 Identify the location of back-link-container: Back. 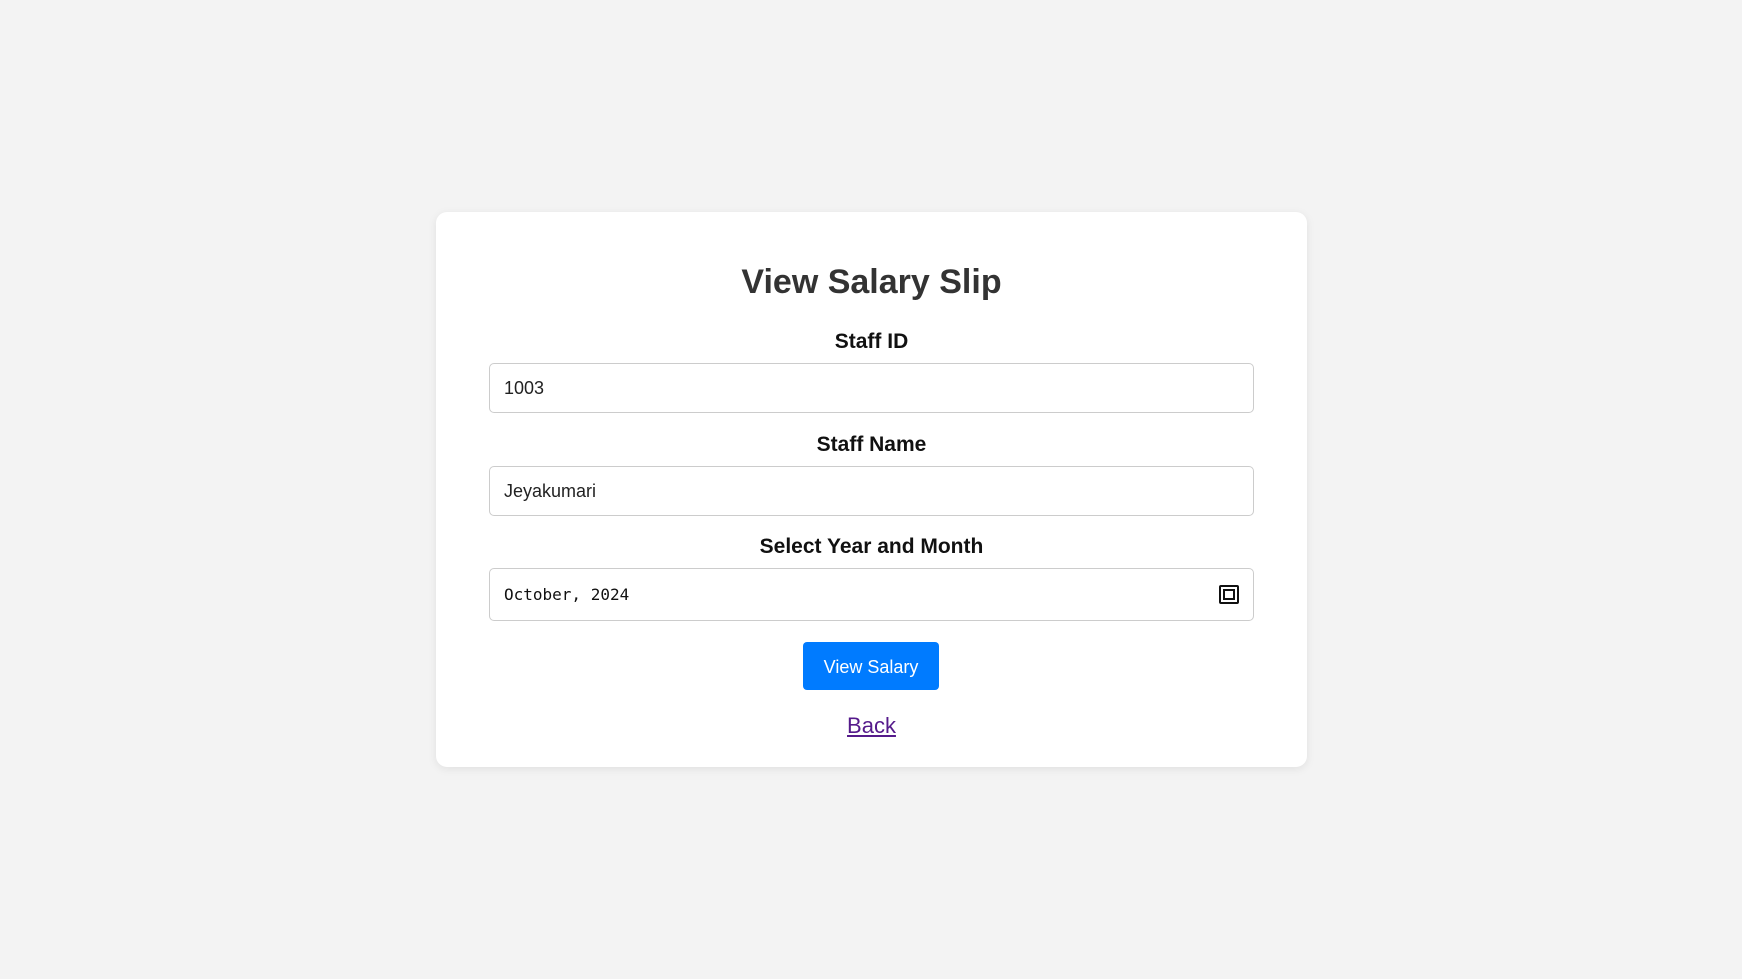
(871, 726).